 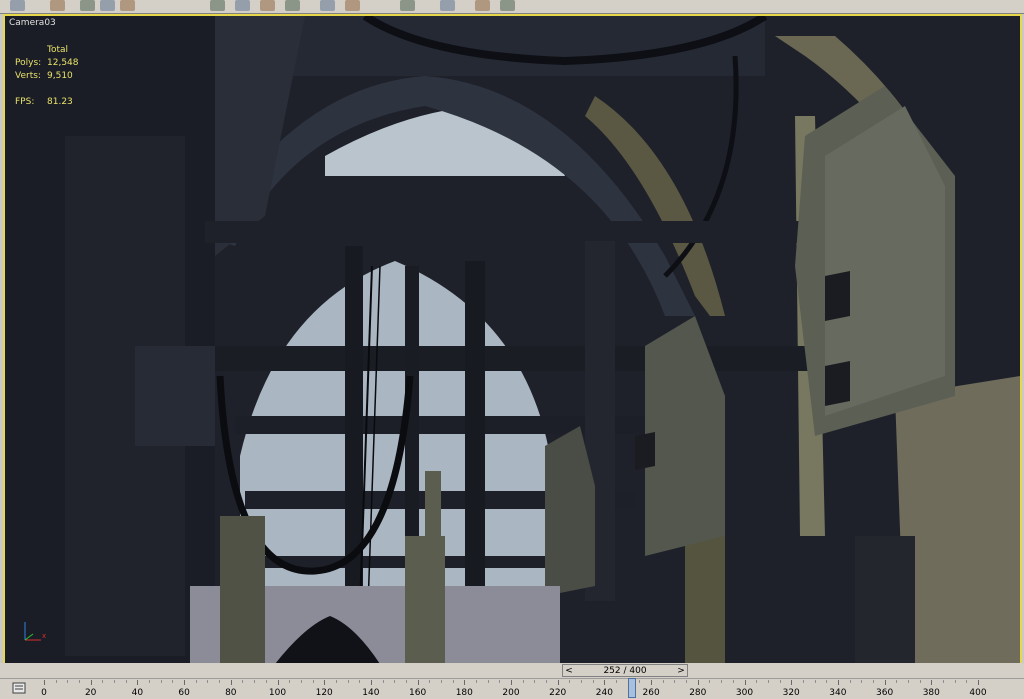 What do you see at coordinates (44, 636) in the screenshot?
I see `svg-text: x` at bounding box center [44, 636].